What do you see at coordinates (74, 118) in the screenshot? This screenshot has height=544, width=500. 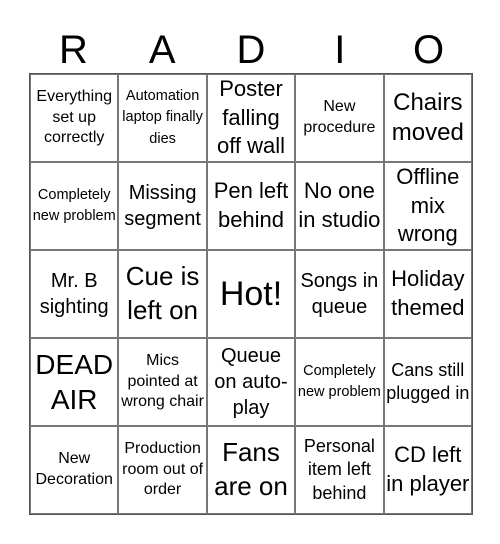 I see `bingo-cell: Everything set up correctly` at bounding box center [74, 118].